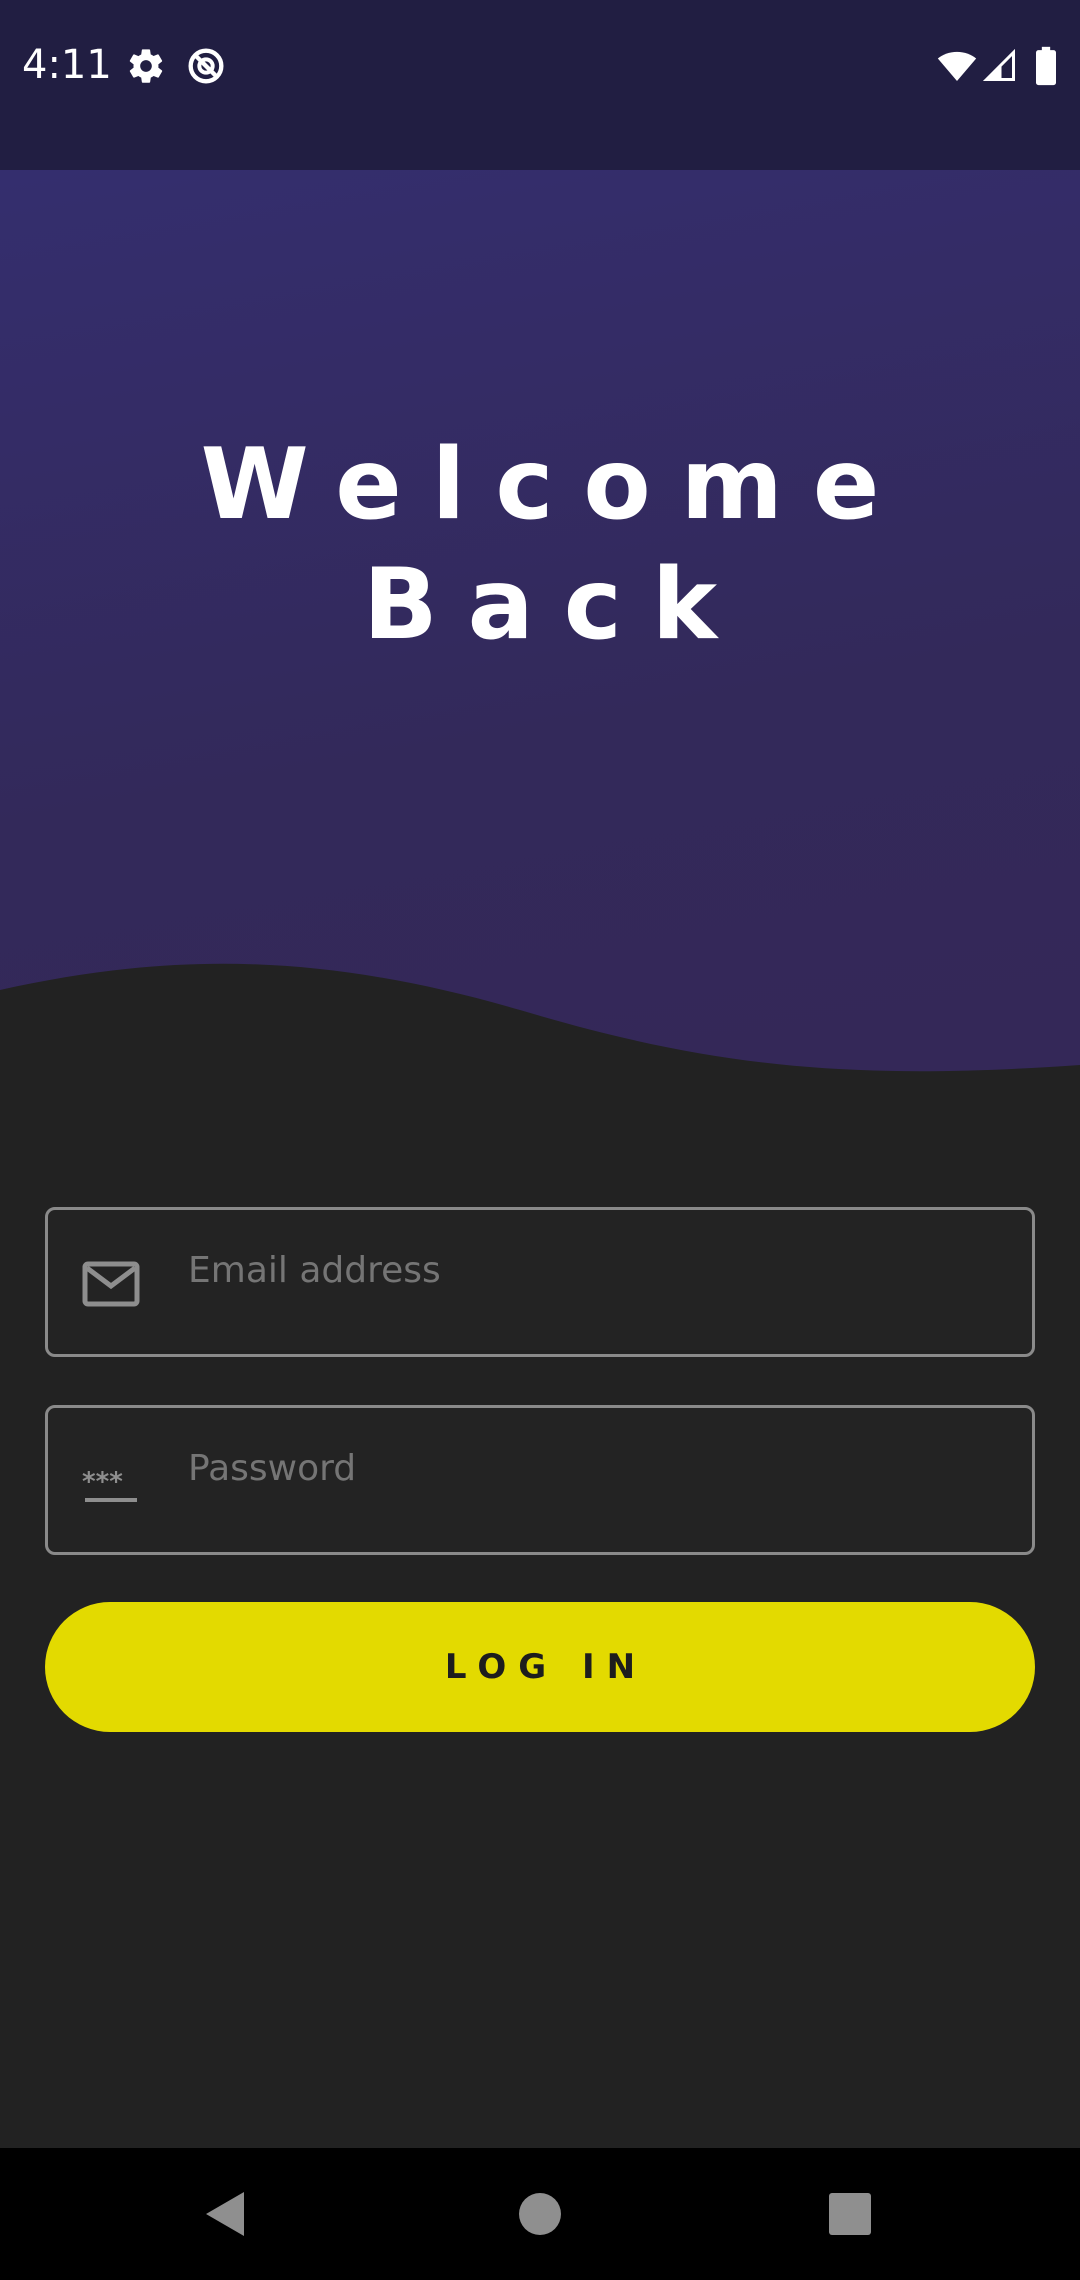  Describe the element at coordinates (957, 66) in the screenshot. I see `wifi-icon` at that location.